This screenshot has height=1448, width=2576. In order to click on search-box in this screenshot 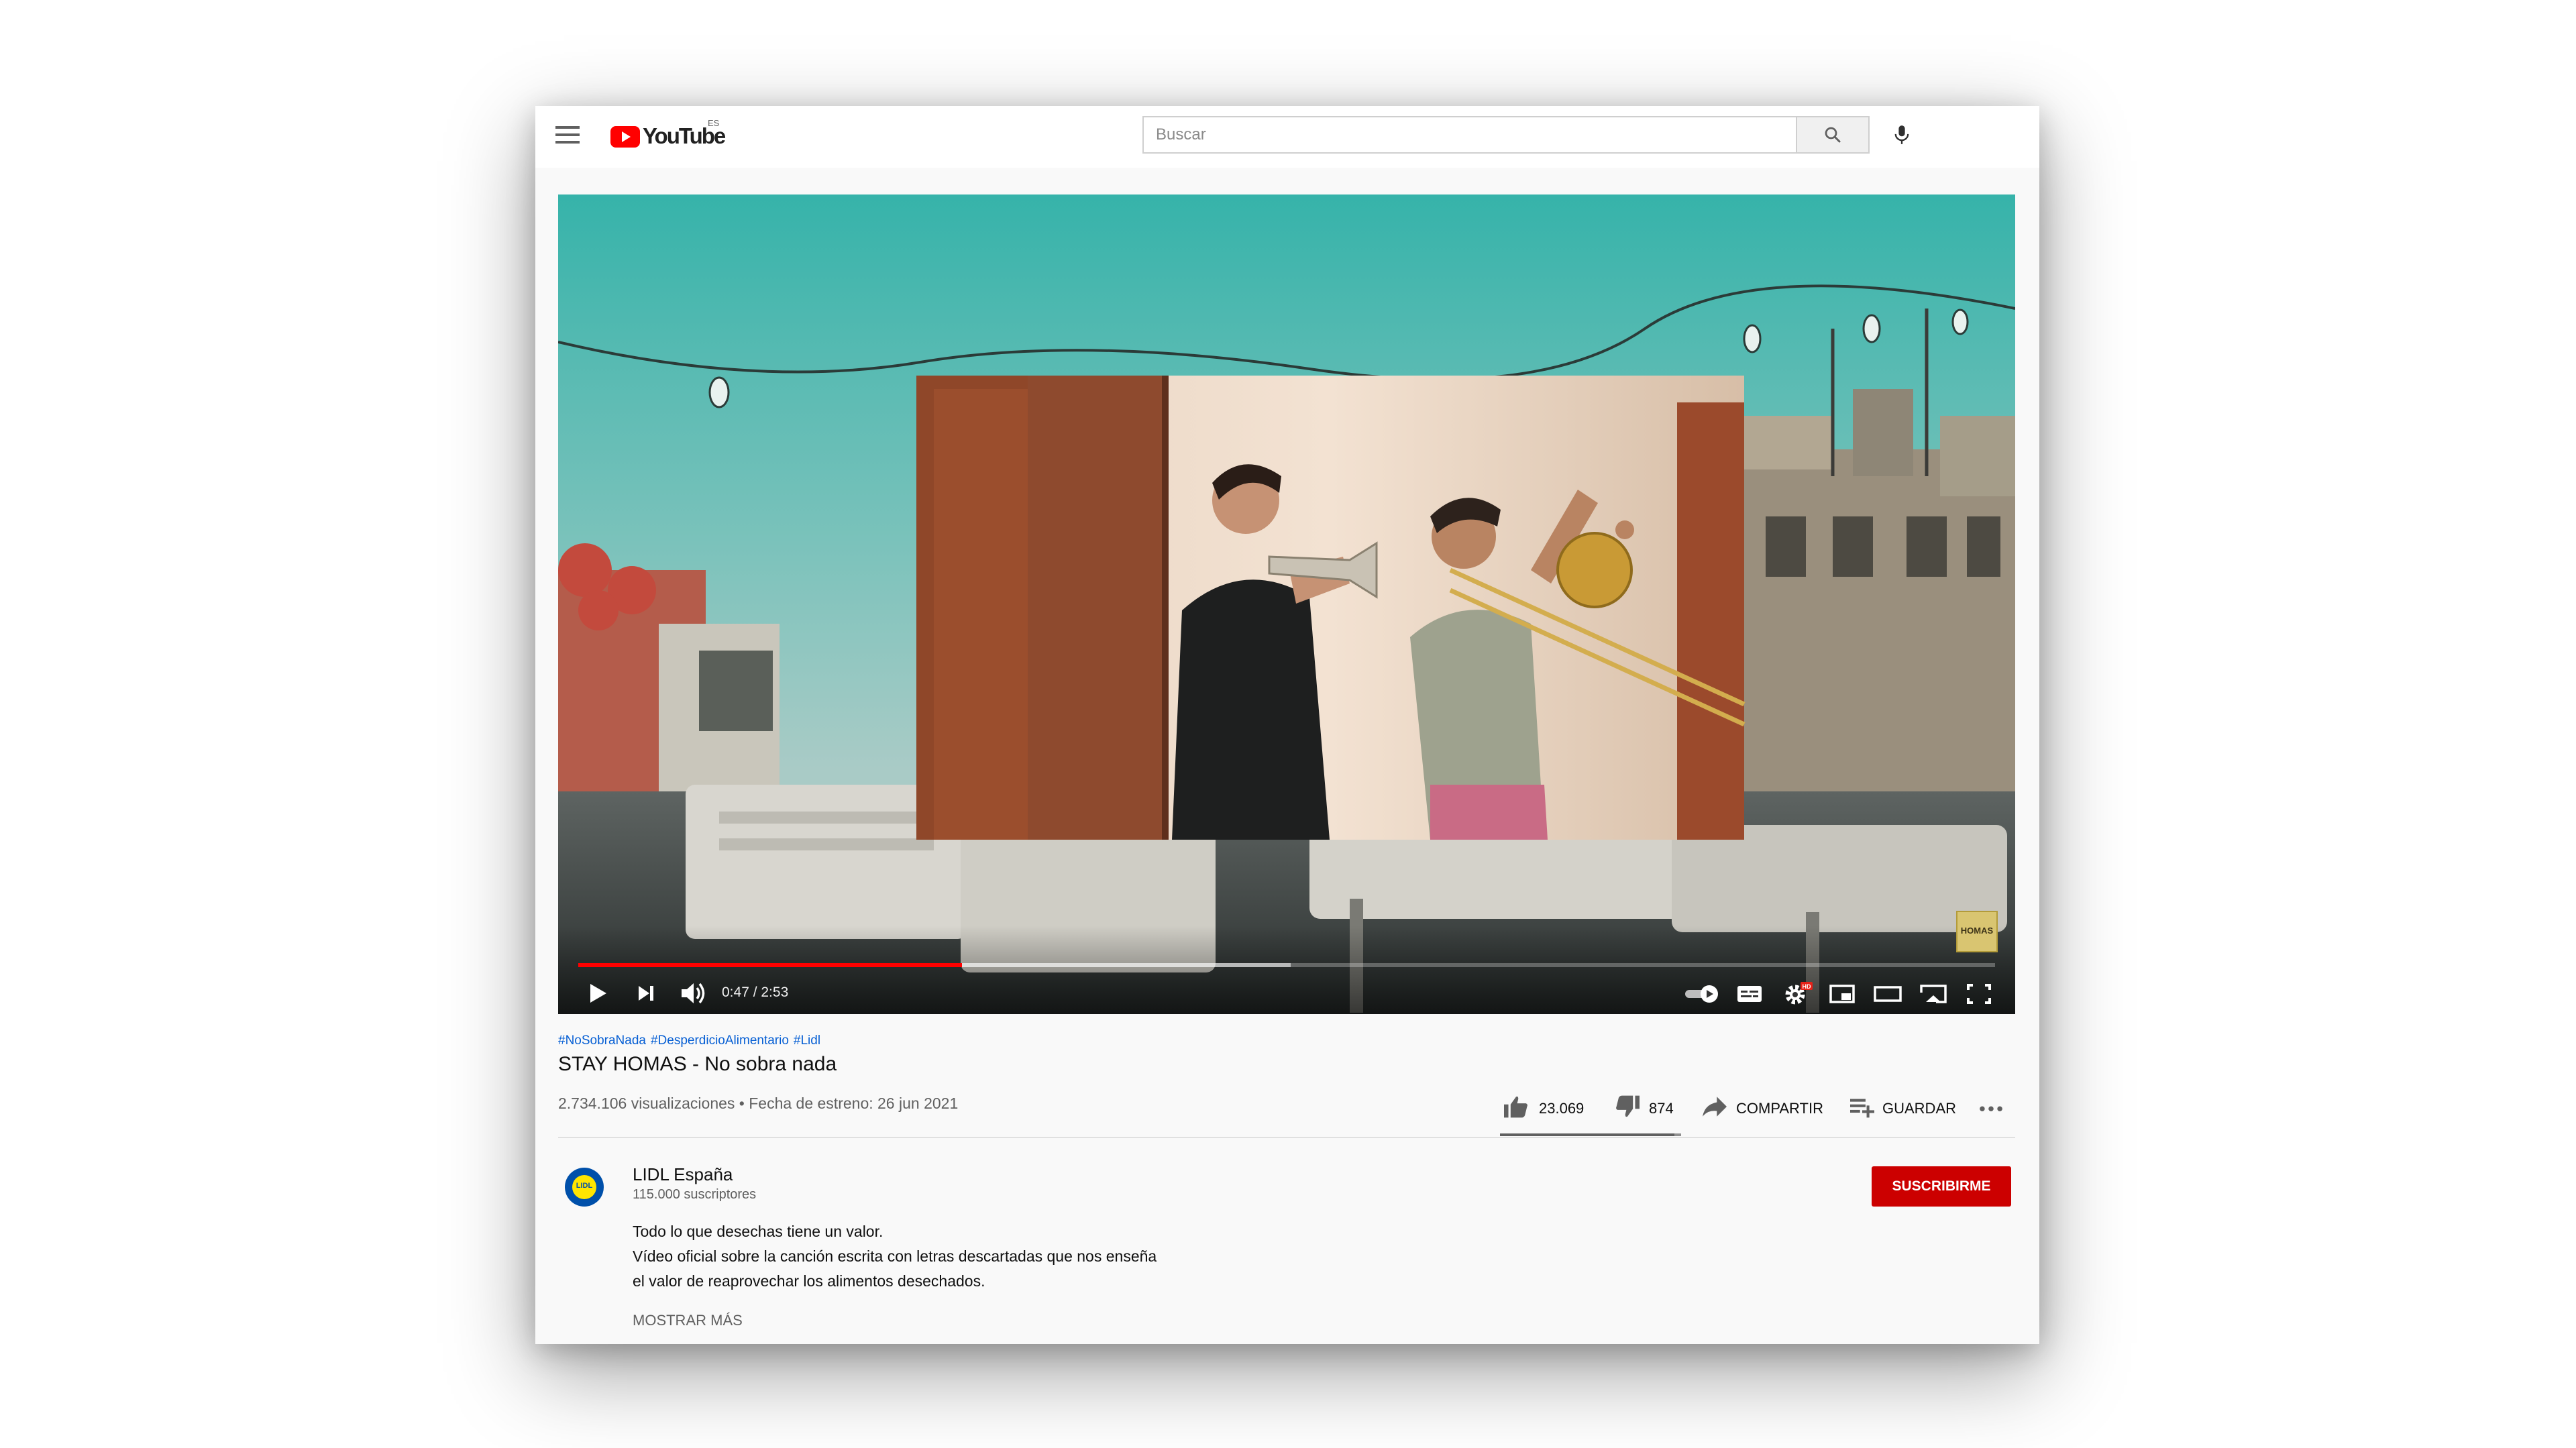, I will do `click(1469, 135)`.